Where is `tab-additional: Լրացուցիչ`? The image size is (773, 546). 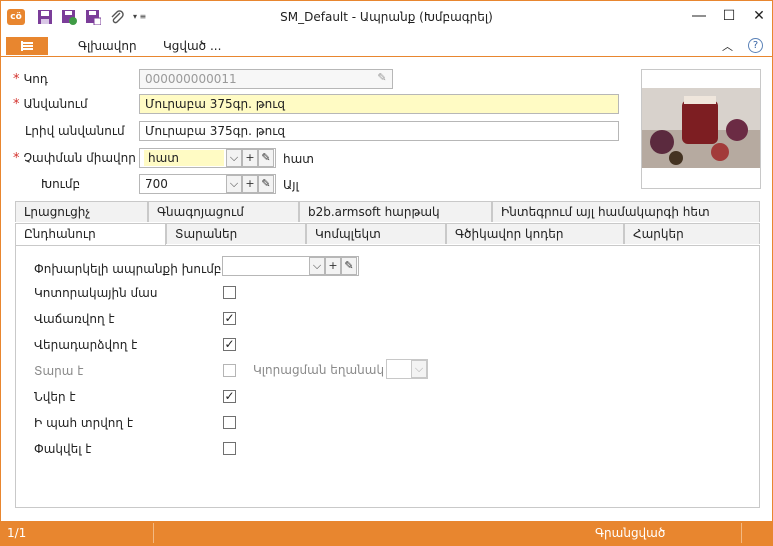 tab-additional: Լրացուցիչ is located at coordinates (81, 211).